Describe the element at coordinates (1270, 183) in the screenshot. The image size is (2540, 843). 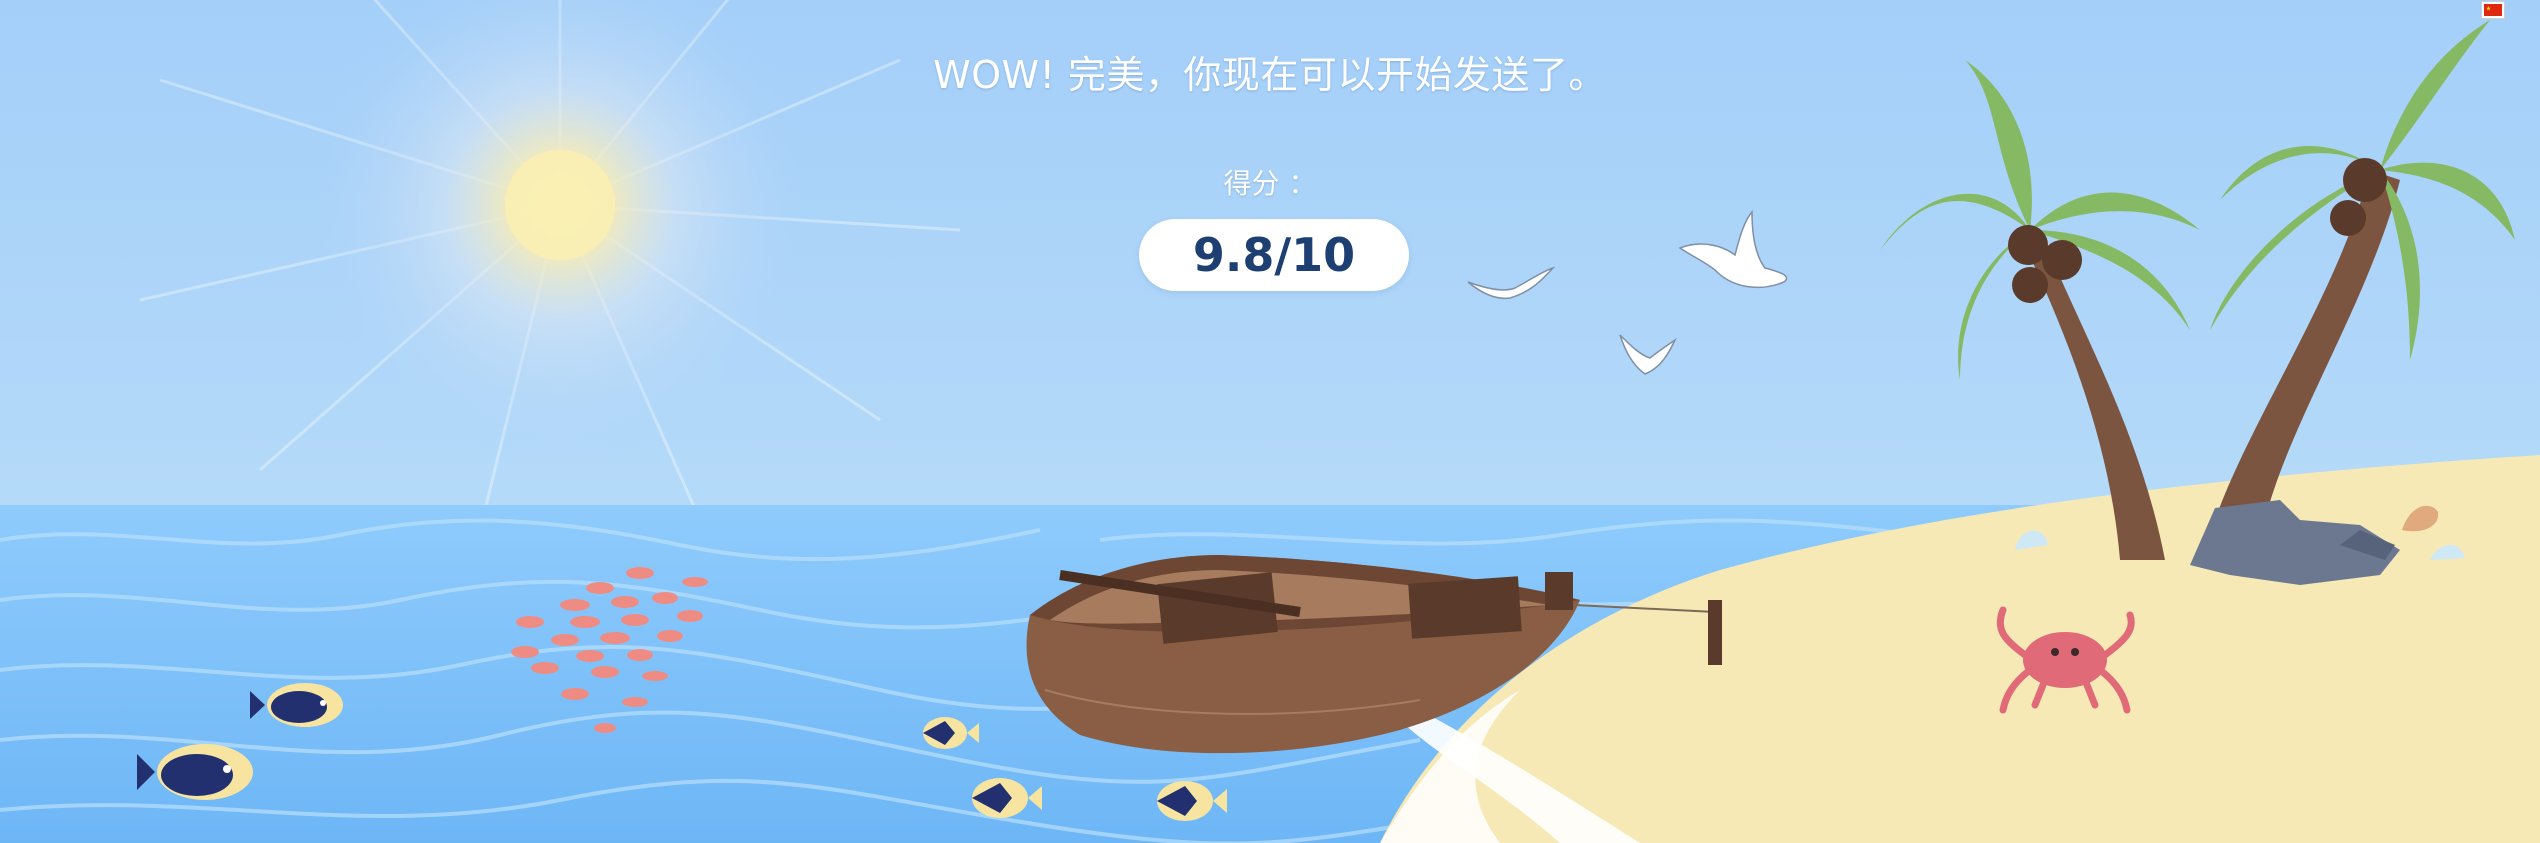
I see `score-label: 得分 ：` at that location.